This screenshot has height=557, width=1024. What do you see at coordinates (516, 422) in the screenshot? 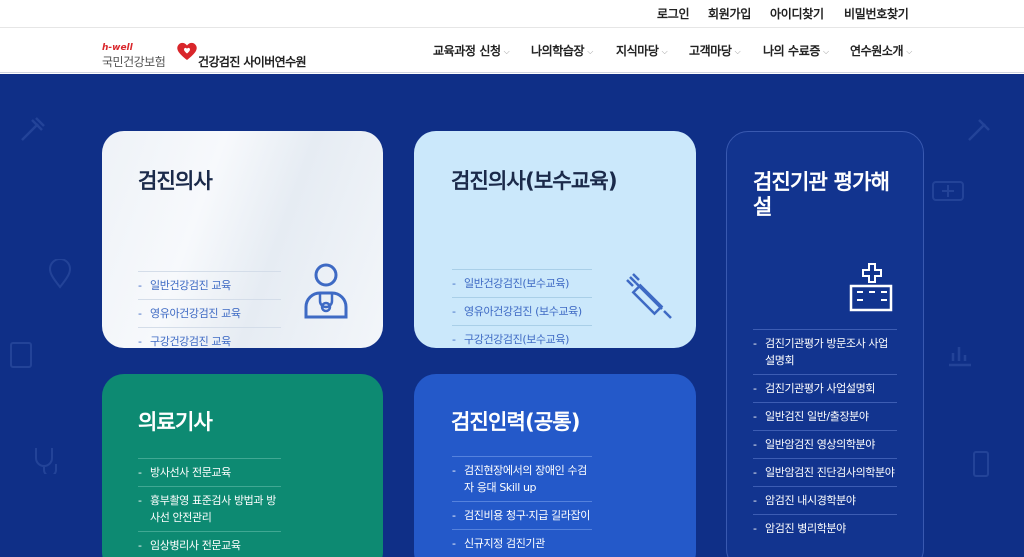
I see `card-title: 검진인력(공통)` at bounding box center [516, 422].